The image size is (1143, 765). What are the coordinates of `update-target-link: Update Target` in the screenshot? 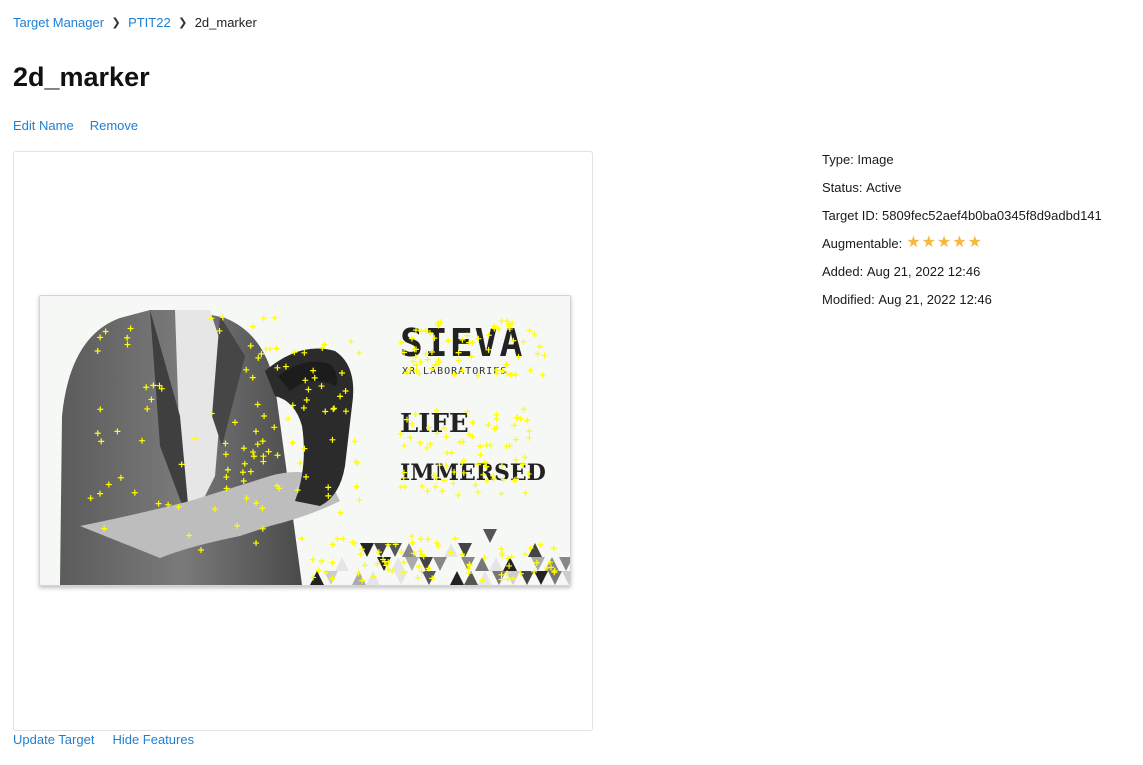 It's located at (53, 739).